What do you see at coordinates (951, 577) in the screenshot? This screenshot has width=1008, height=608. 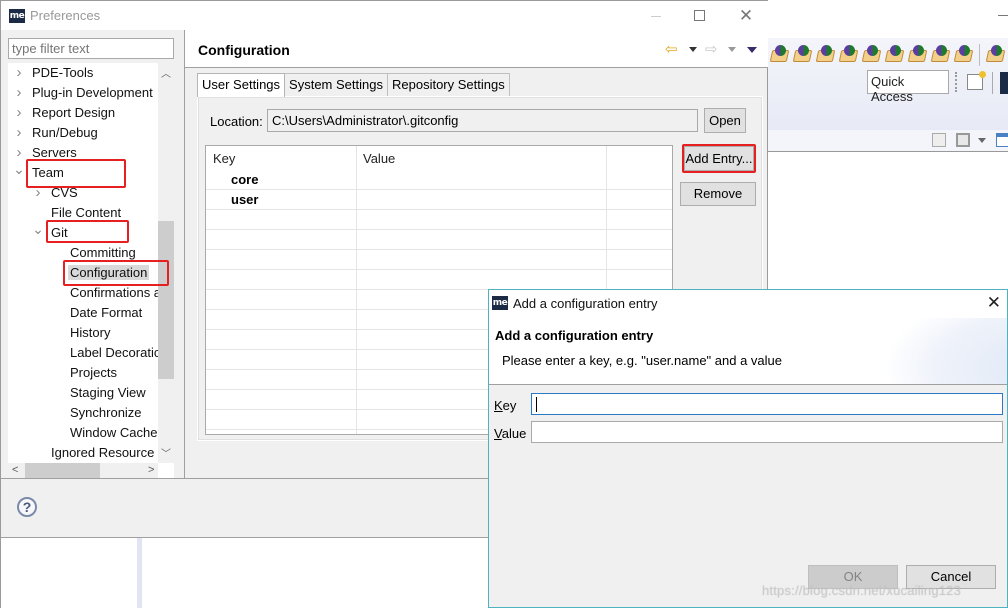 I see `cancel-button: Cancel` at bounding box center [951, 577].